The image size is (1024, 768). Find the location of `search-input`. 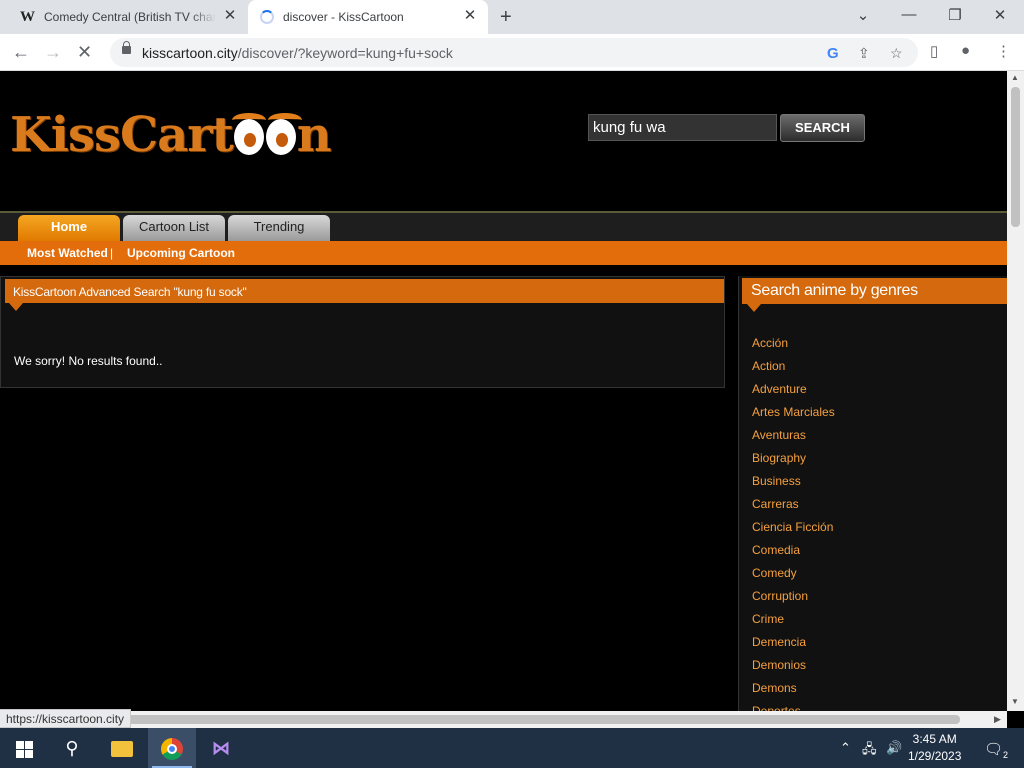

search-input is located at coordinates (682, 127).